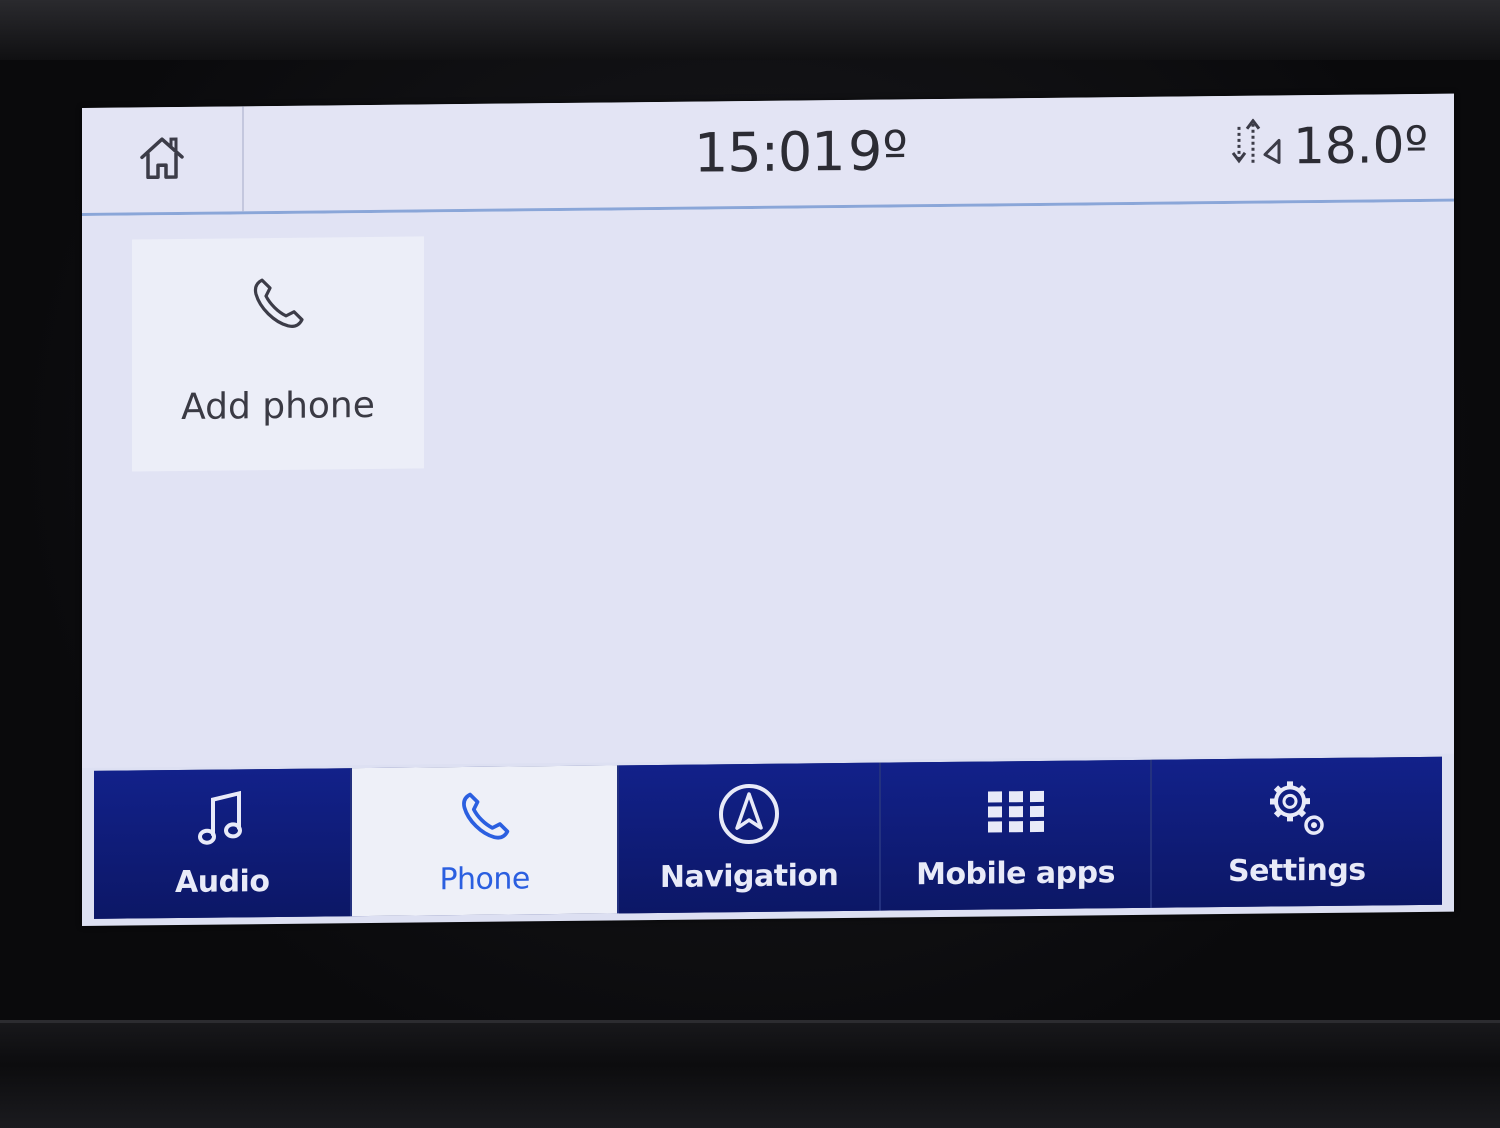 Image resolution: width=1500 pixels, height=1128 pixels. Describe the element at coordinates (1257, 146) in the screenshot. I see `airflow-icon` at that location.